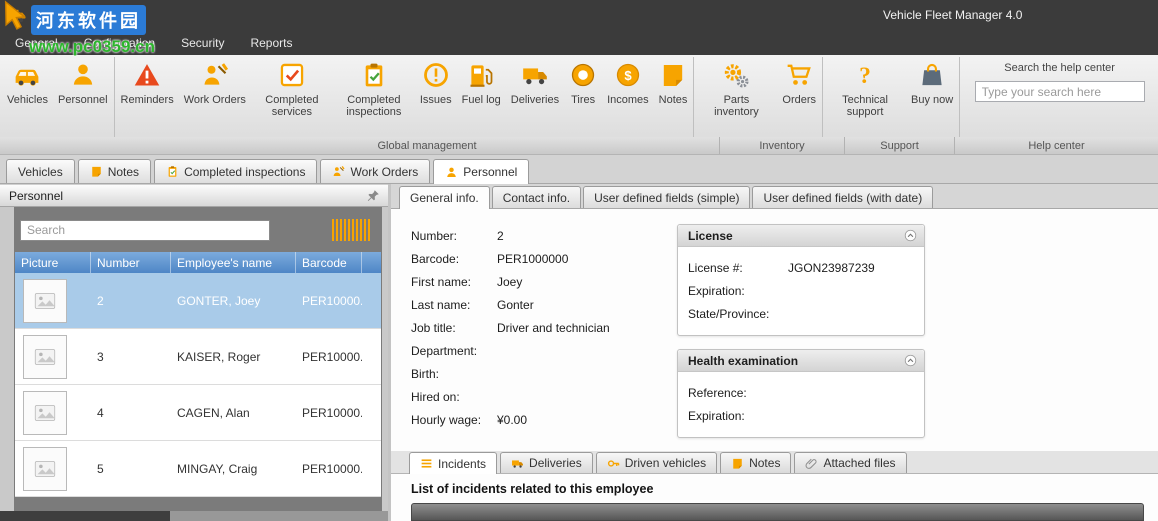 The image size is (1158, 521). I want to click on menu-security: Security, so click(202, 43).